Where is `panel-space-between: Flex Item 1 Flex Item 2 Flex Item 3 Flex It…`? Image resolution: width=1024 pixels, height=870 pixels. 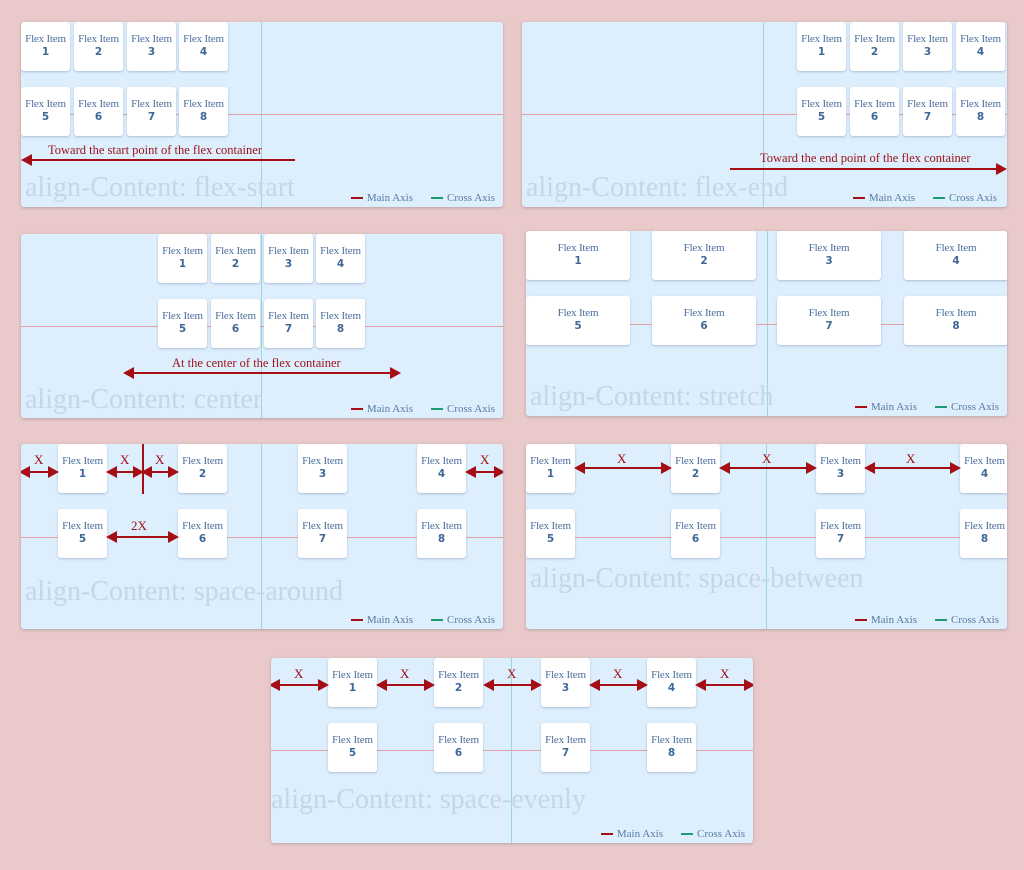 panel-space-between: Flex Item 1 Flex Item 2 Flex Item 3 Flex It… is located at coordinates (766, 536).